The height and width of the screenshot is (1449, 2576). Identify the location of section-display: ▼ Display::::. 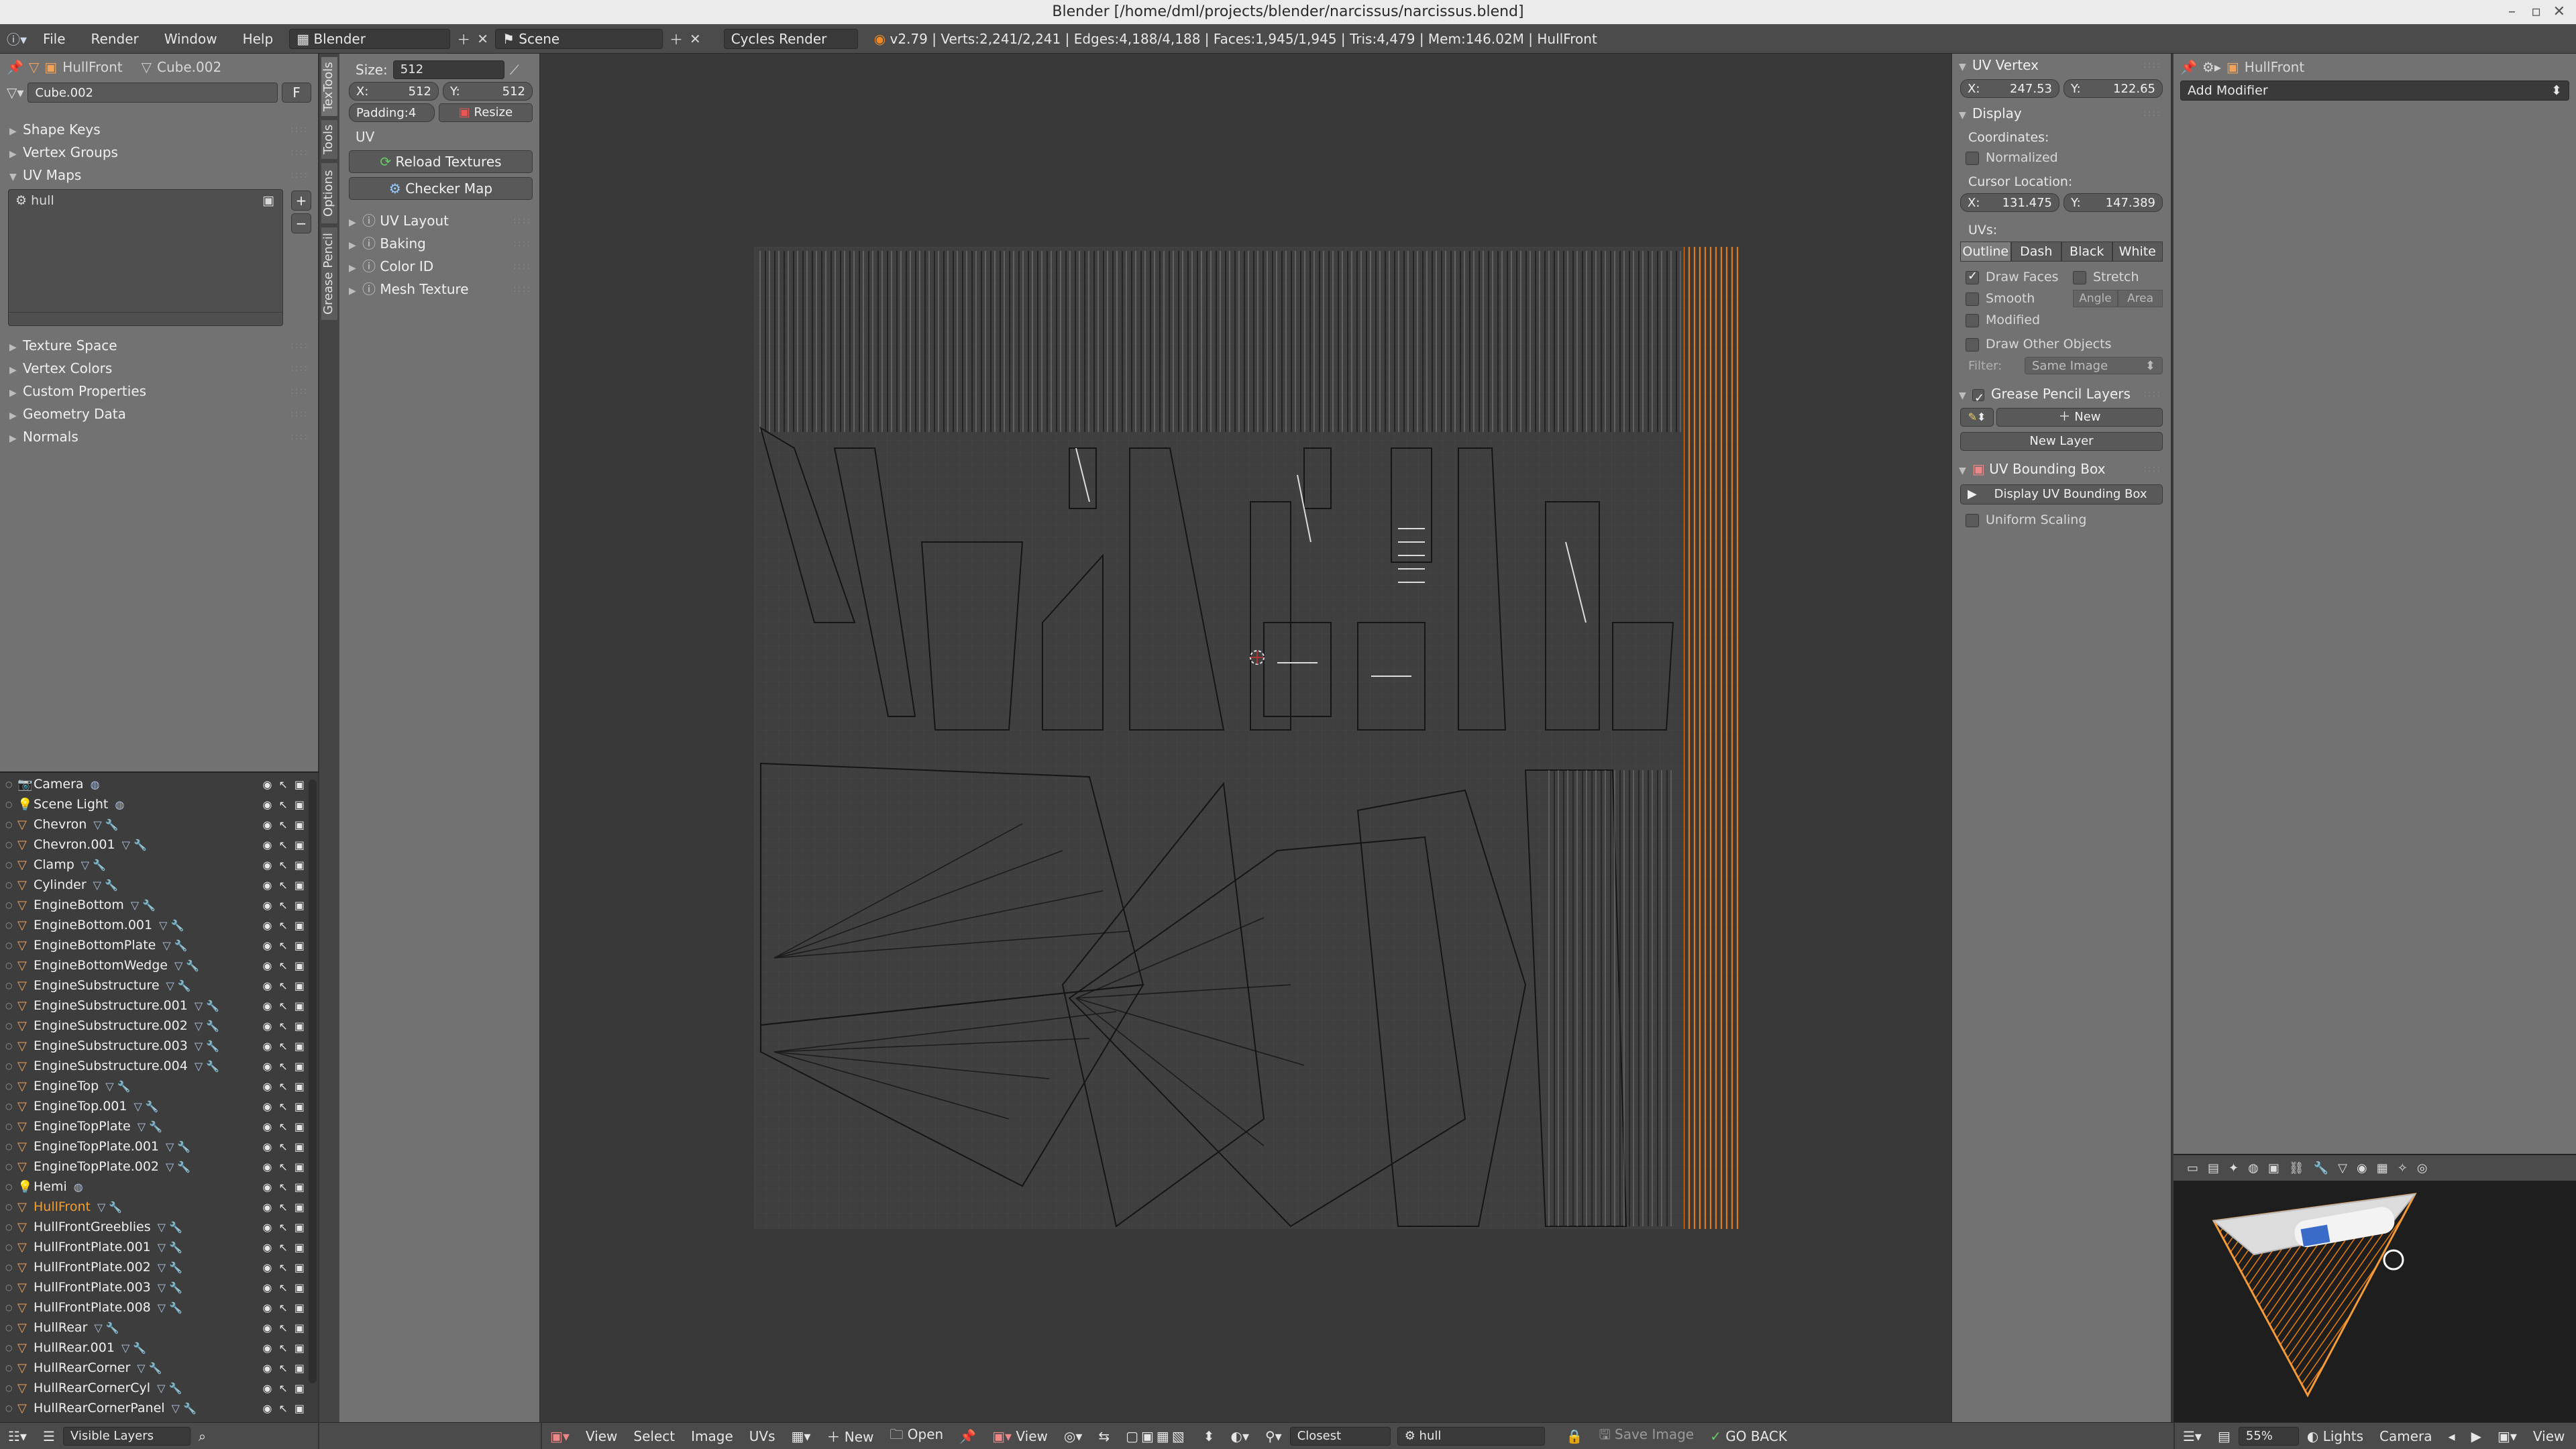
(2061, 113).